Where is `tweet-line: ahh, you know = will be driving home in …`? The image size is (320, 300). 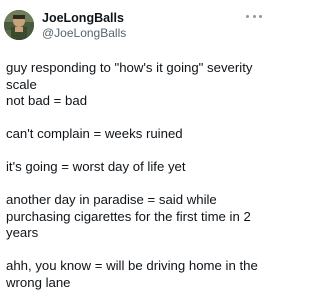
tweet-line: ahh, you know = will be driving home in … is located at coordinates (132, 265).